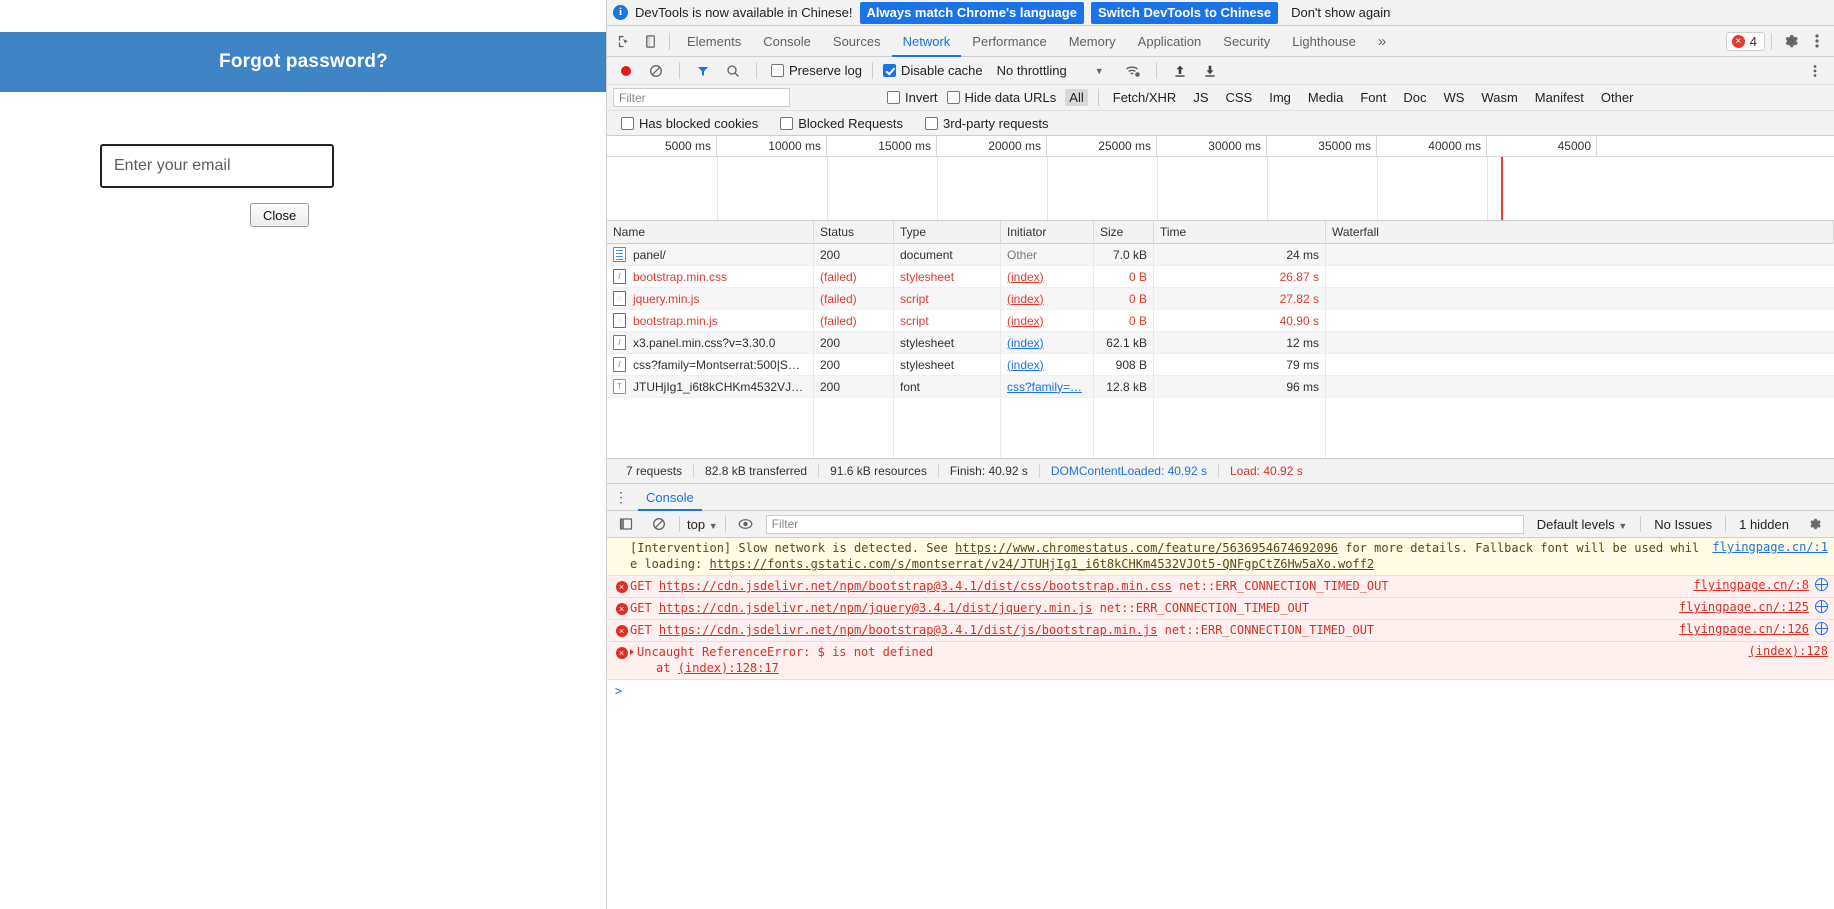  Describe the element at coordinates (987, 123) in the screenshot. I see `third-party-requests-checkbox: 3rd-party requests` at that location.